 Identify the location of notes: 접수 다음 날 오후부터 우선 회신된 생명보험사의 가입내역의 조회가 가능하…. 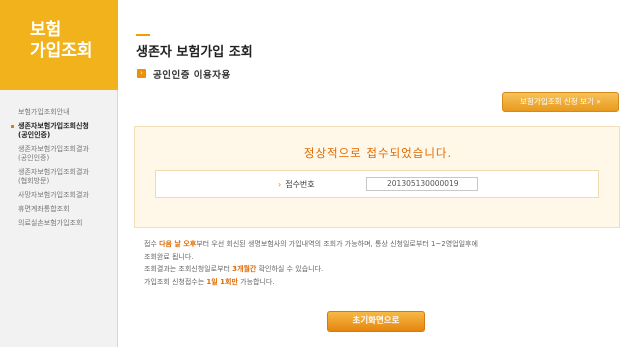
(311, 263).